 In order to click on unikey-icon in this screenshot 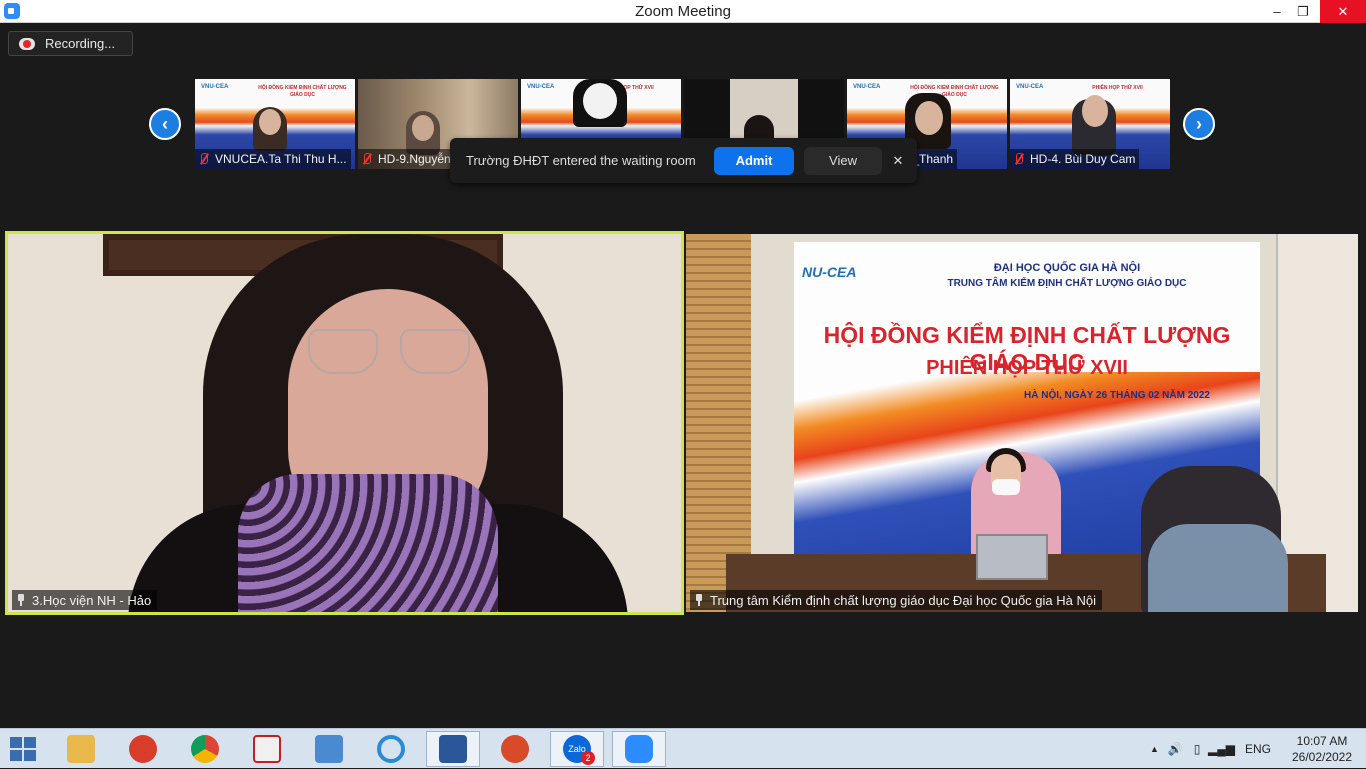, I will do `click(267, 749)`.